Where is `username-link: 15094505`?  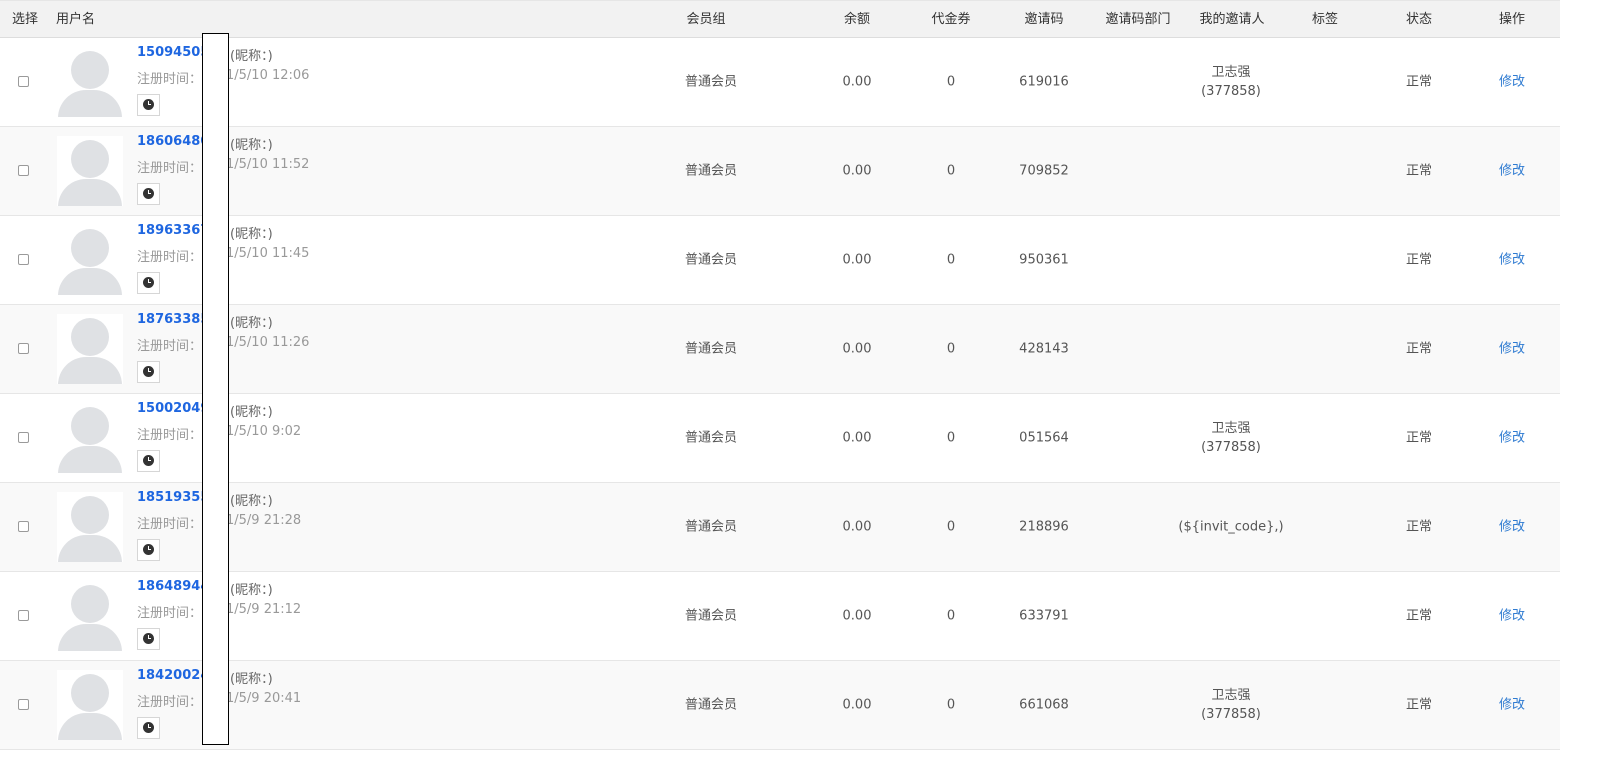 username-link: 15094505 is located at coordinates (173, 52).